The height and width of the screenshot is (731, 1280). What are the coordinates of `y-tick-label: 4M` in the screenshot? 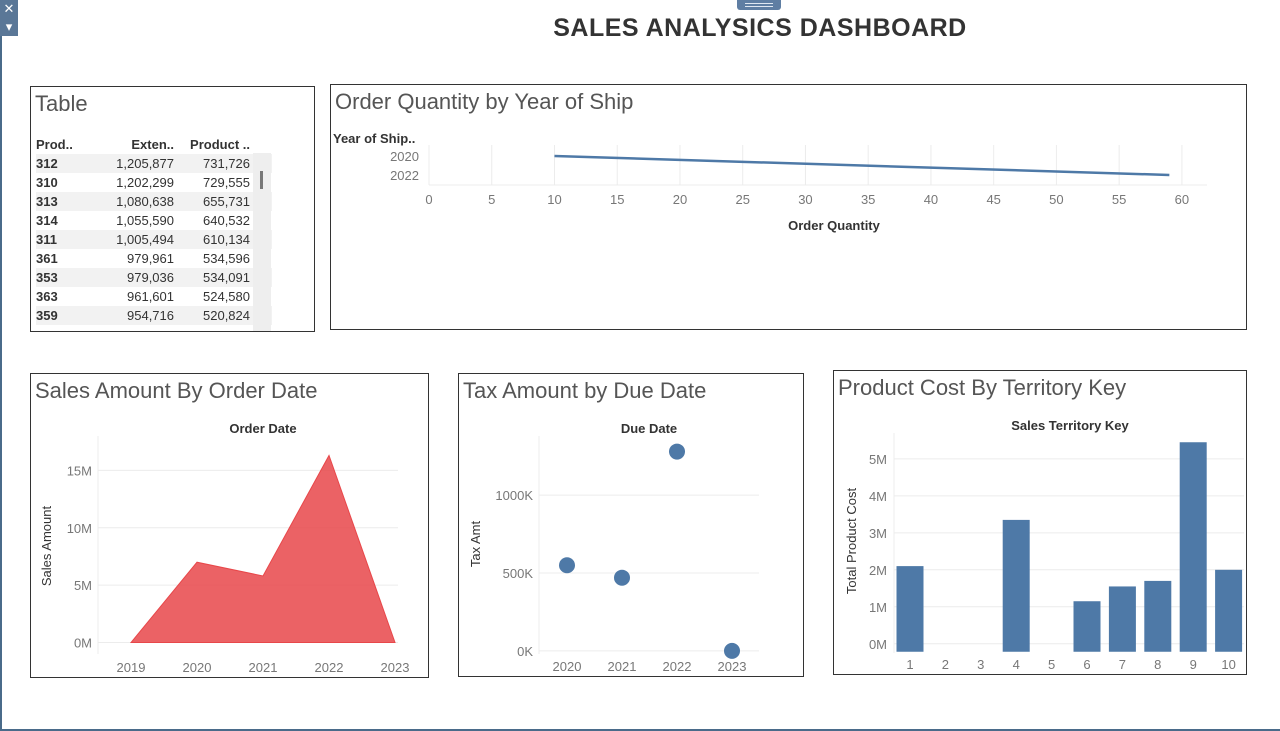 It's located at (878, 496).